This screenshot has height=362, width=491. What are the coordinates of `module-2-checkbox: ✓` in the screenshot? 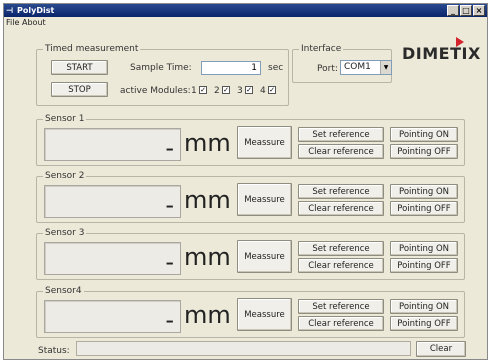 It's located at (226, 90).